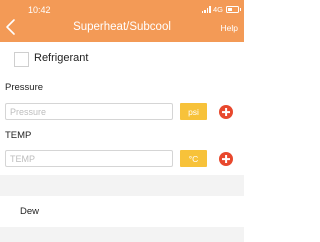 The width and height of the screenshot is (320, 242). I want to click on app-header: 10:42 4G Superheat/Subcool Help, so click(122, 21).